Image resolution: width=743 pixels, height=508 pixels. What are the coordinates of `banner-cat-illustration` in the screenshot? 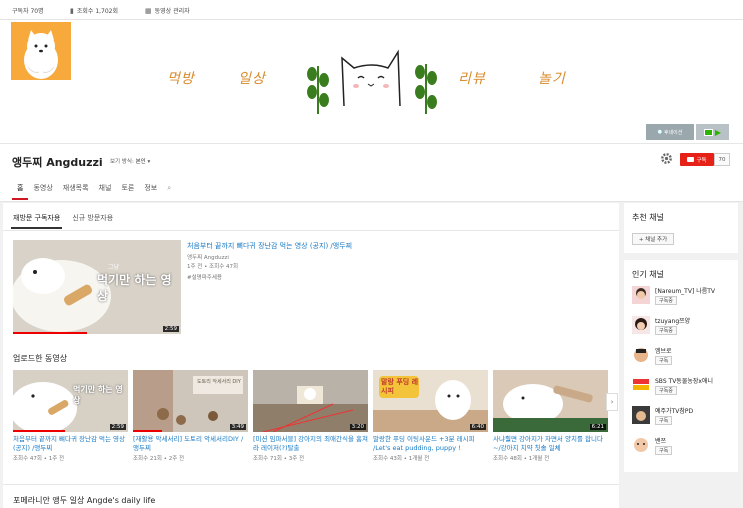 It's located at (372, 81).